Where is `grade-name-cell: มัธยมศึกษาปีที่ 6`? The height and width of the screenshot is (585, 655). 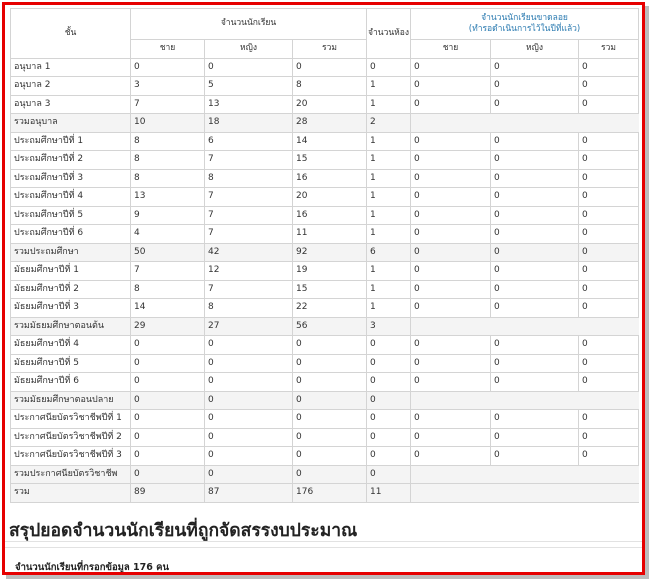 grade-name-cell: มัธยมศึกษาปีที่ 6 is located at coordinates (70, 382).